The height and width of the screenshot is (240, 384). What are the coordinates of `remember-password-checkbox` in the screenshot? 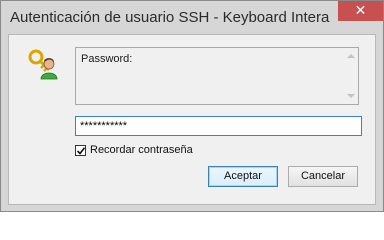 It's located at (80, 150).